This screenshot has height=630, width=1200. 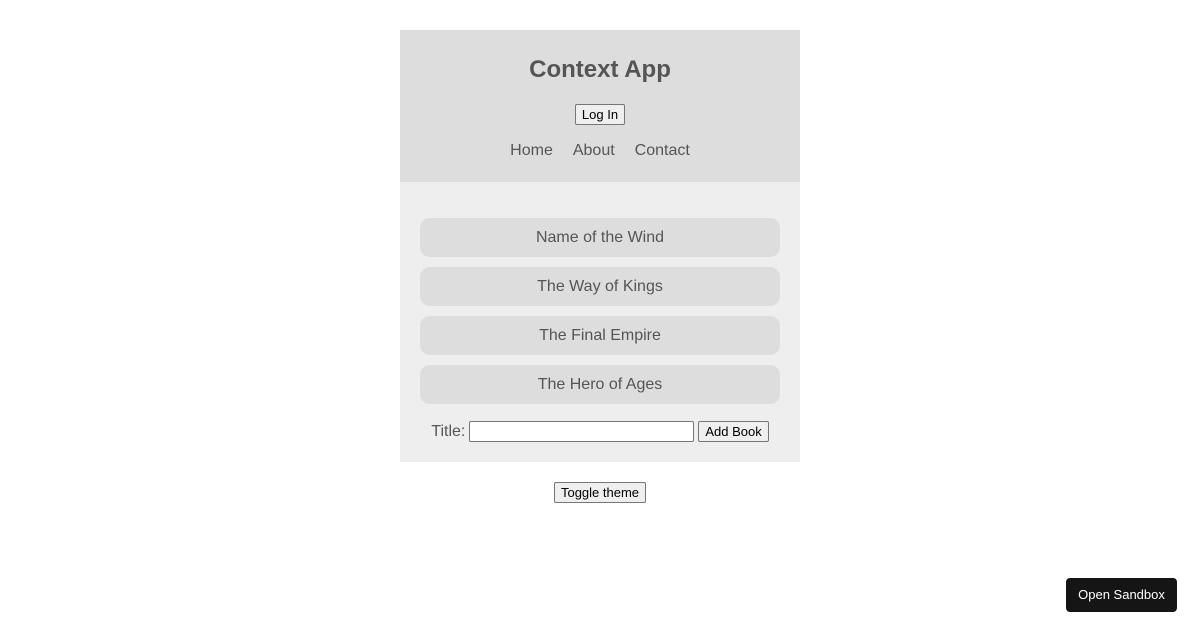 What do you see at coordinates (600, 384) in the screenshot?
I see `book-item: The Hero of Ages` at bounding box center [600, 384].